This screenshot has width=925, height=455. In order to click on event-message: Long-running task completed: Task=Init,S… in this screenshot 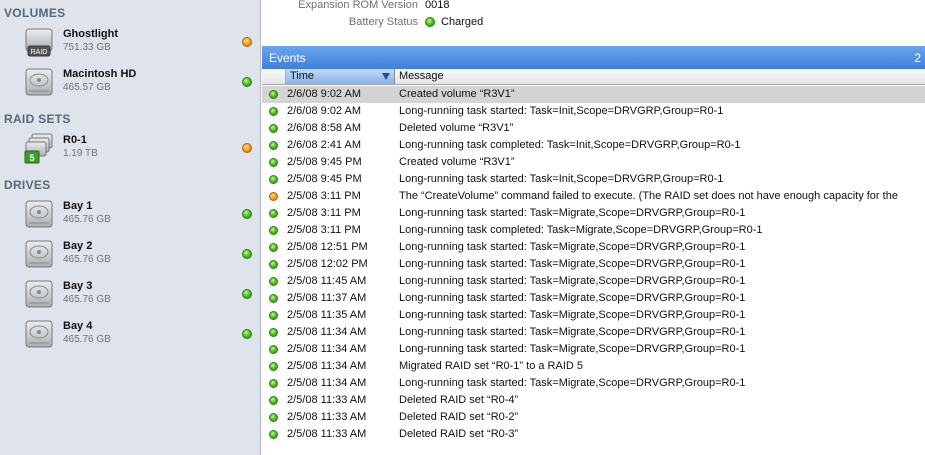, I will do `click(570, 145)`.